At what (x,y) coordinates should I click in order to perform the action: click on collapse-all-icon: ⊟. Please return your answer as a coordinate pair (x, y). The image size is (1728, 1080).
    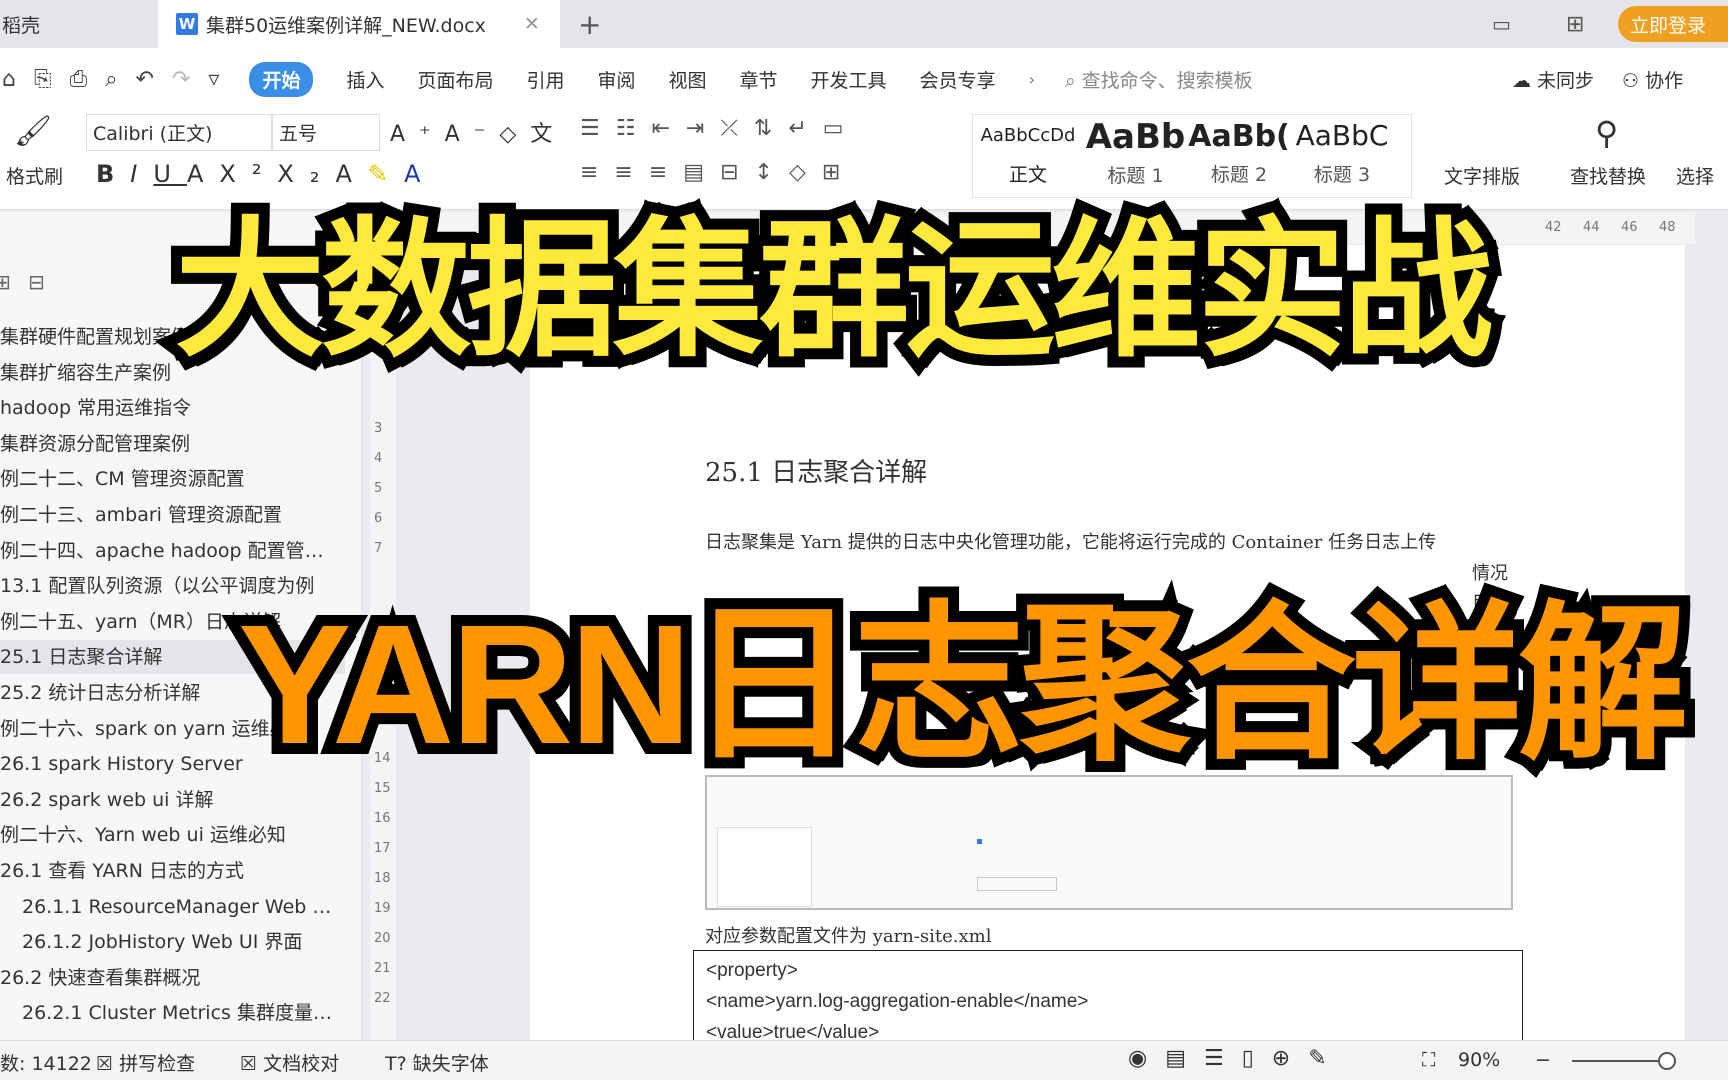
    Looking at the image, I should click on (36, 282).